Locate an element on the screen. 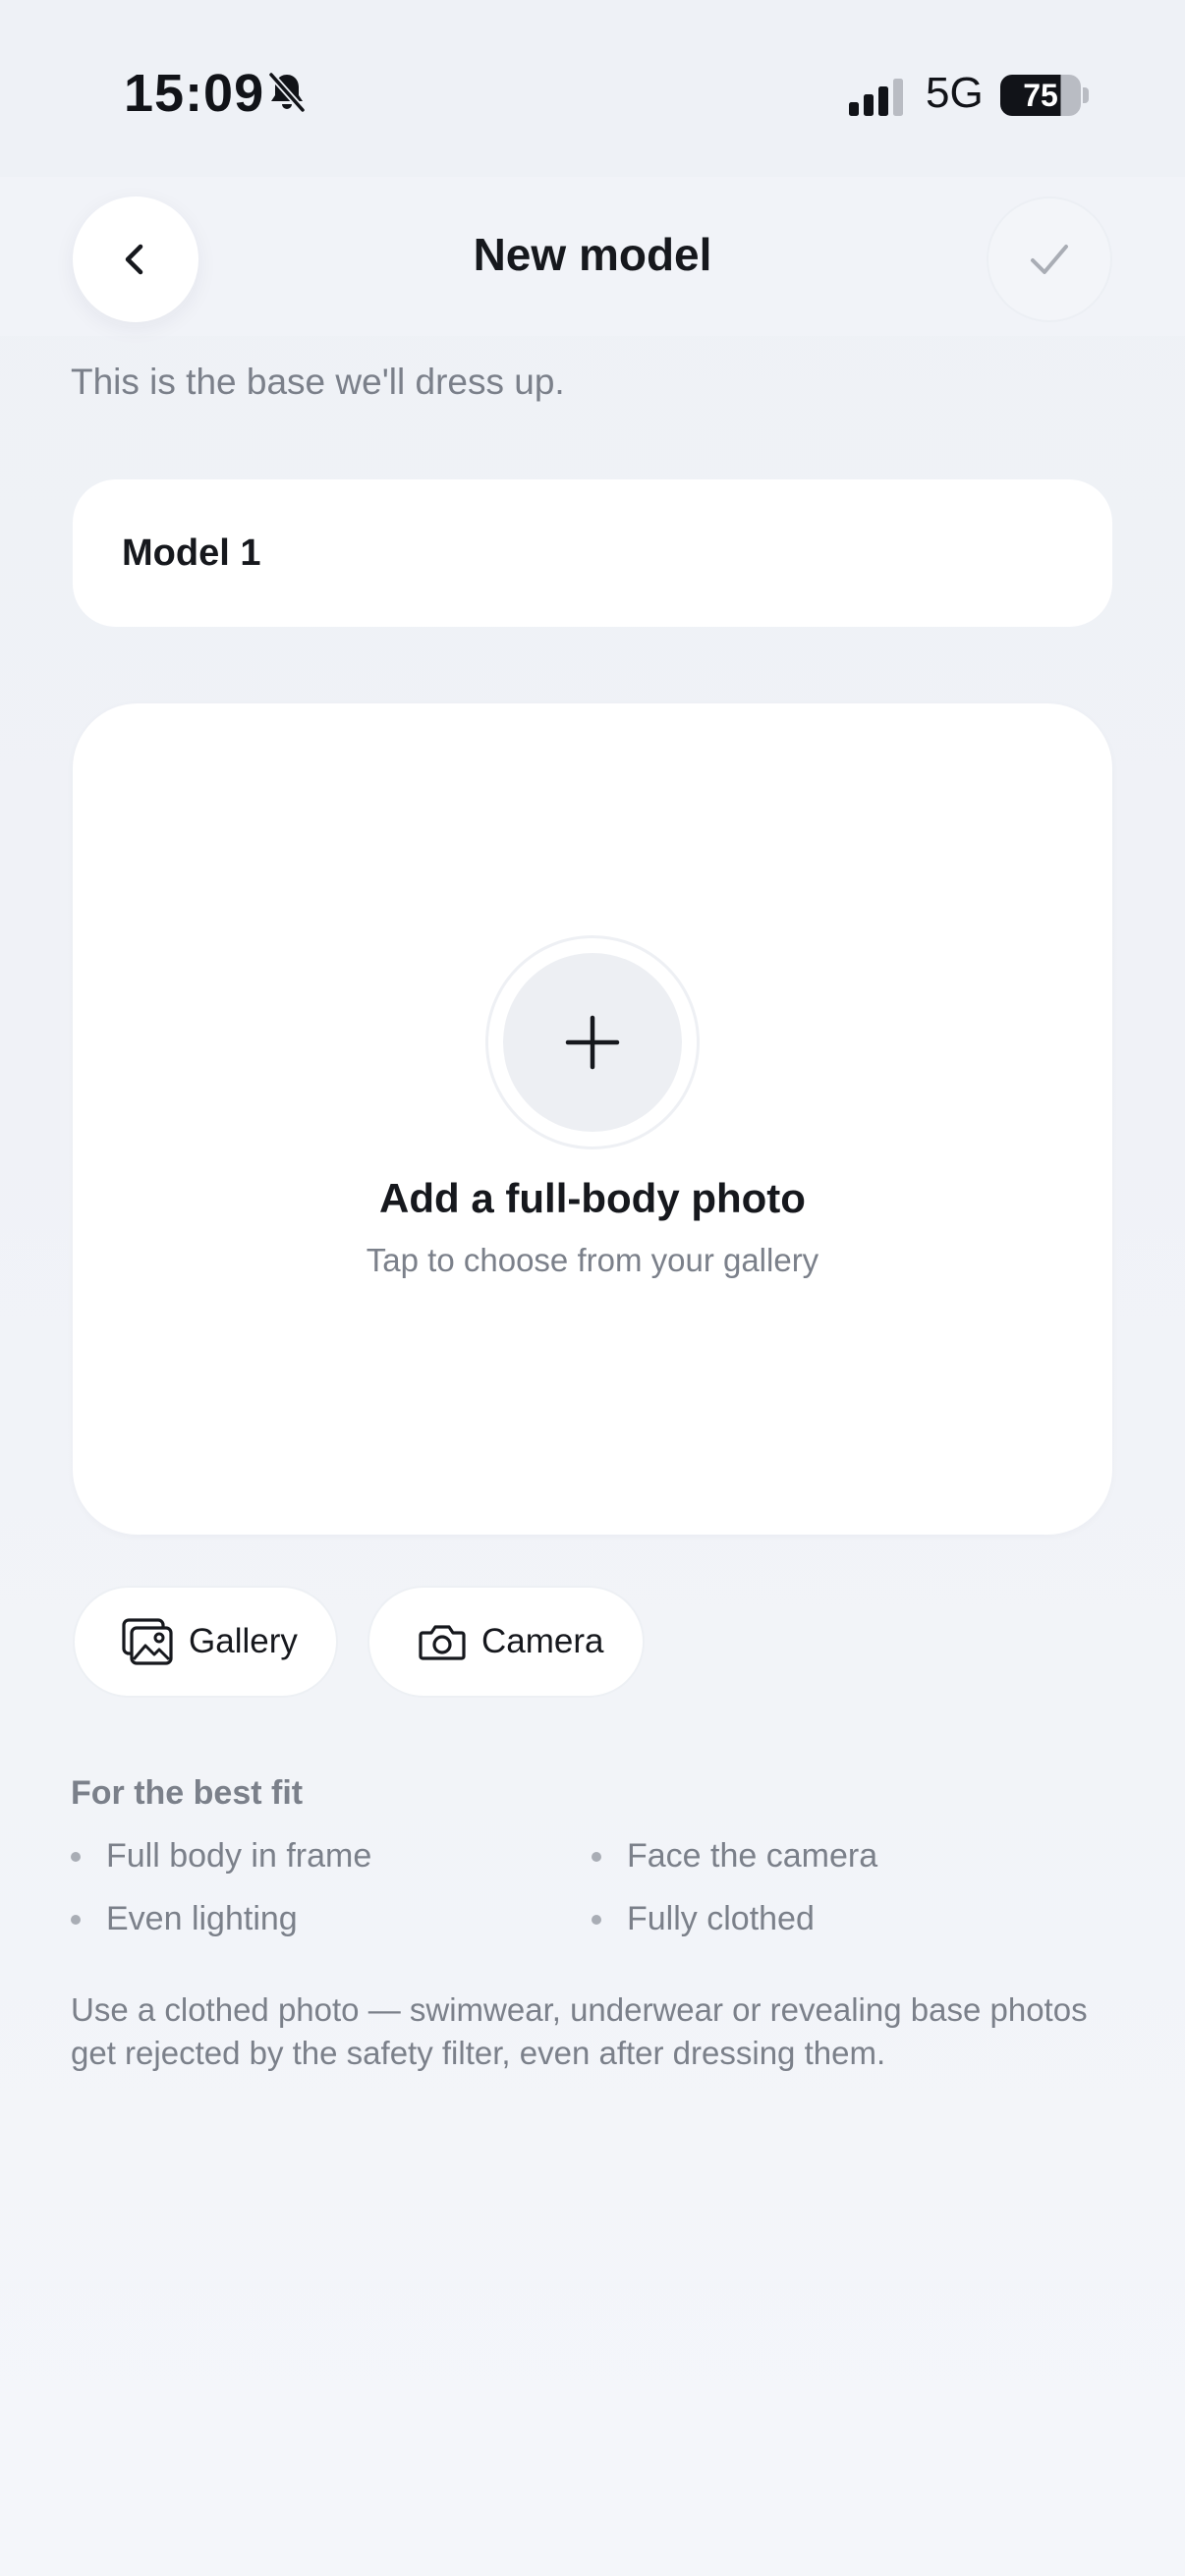  chevron-left-icon is located at coordinates (134, 259).